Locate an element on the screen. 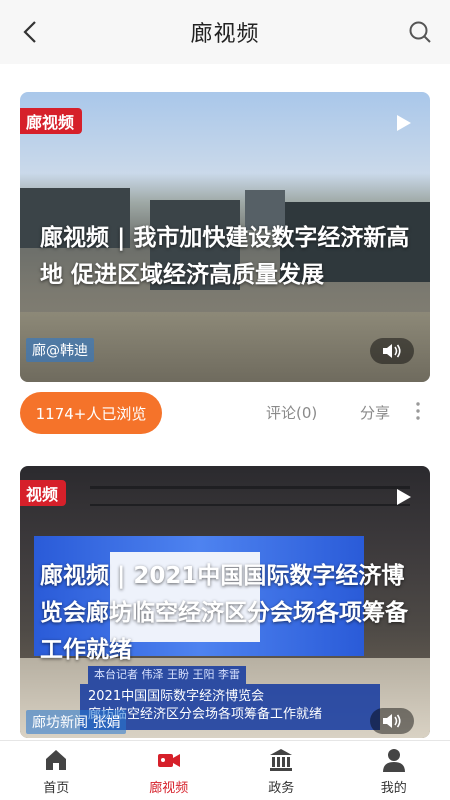  channel-logo: 廊视频 is located at coordinates (51, 121).